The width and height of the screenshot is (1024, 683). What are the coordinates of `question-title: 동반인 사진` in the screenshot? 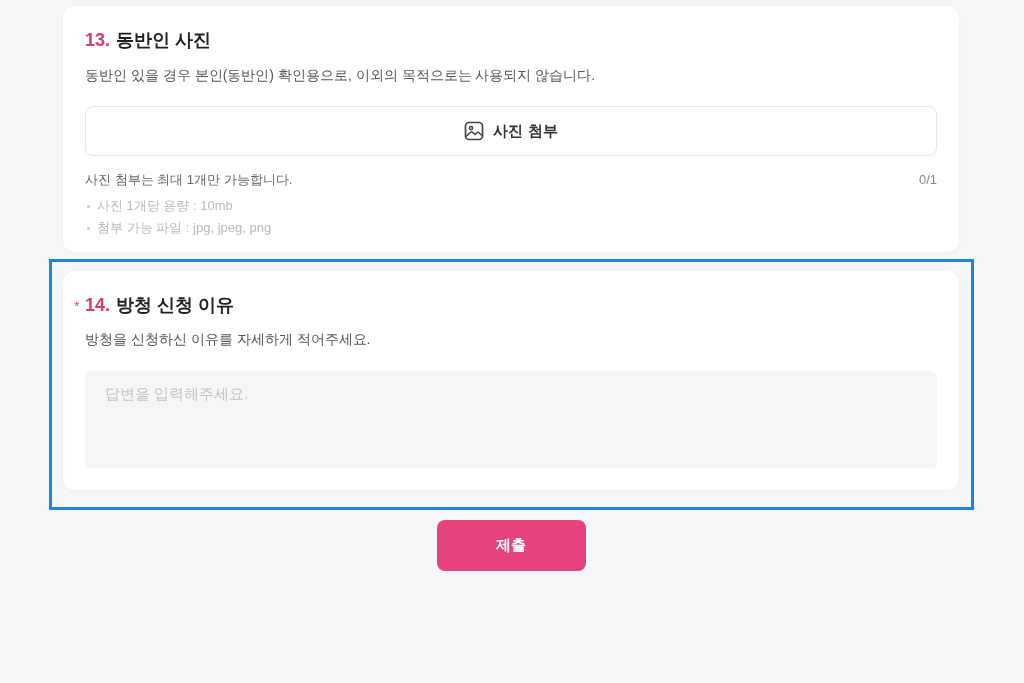 It's located at (164, 40).